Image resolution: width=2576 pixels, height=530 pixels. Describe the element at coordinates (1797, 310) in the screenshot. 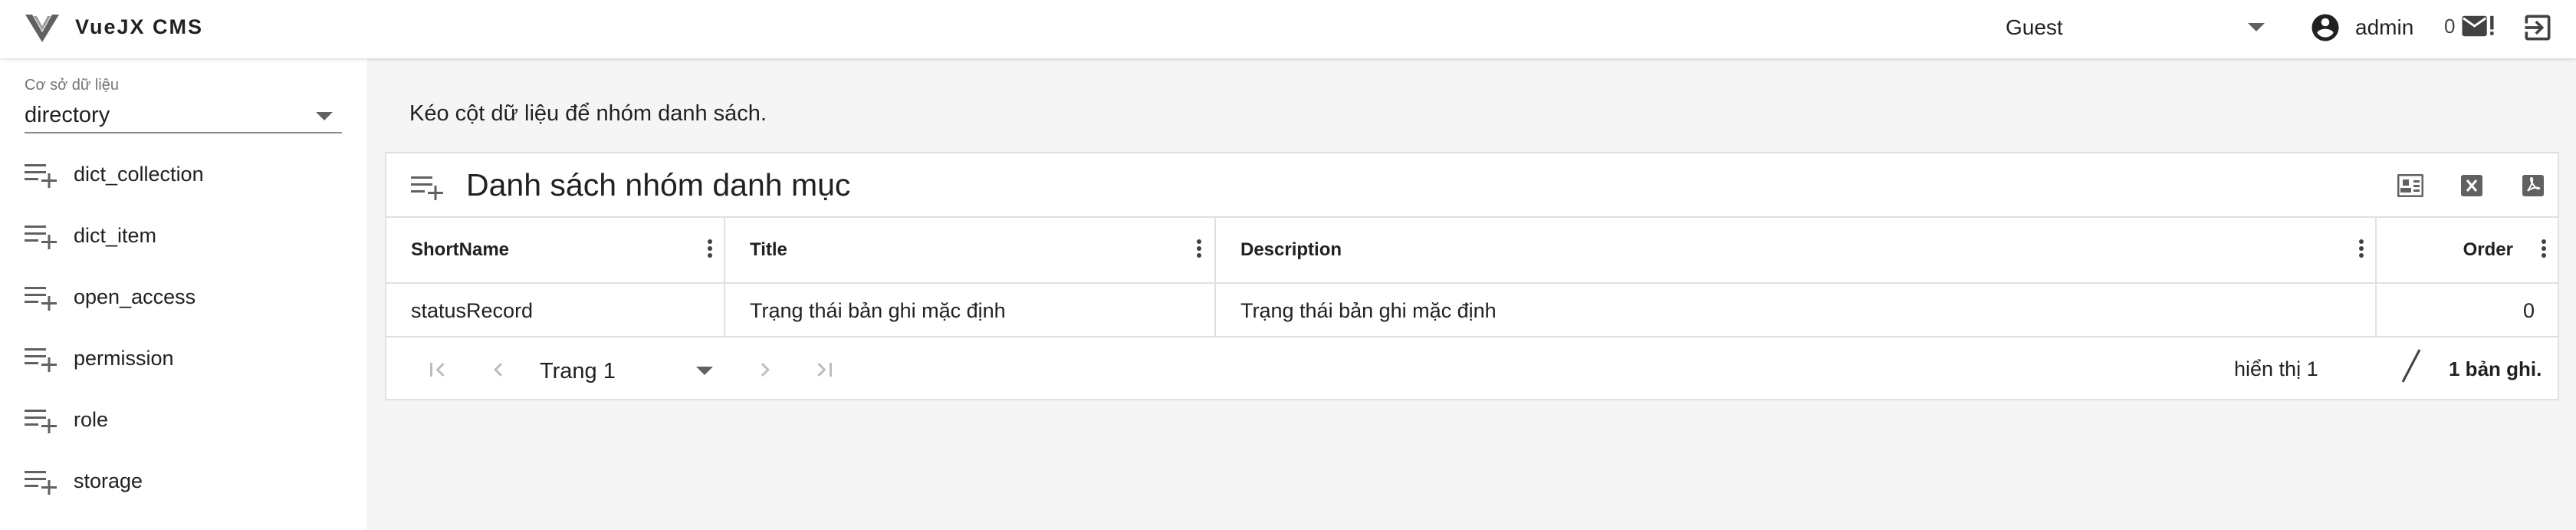

I see `cell-description: Trạng thái bản ghi mặc định` at that location.